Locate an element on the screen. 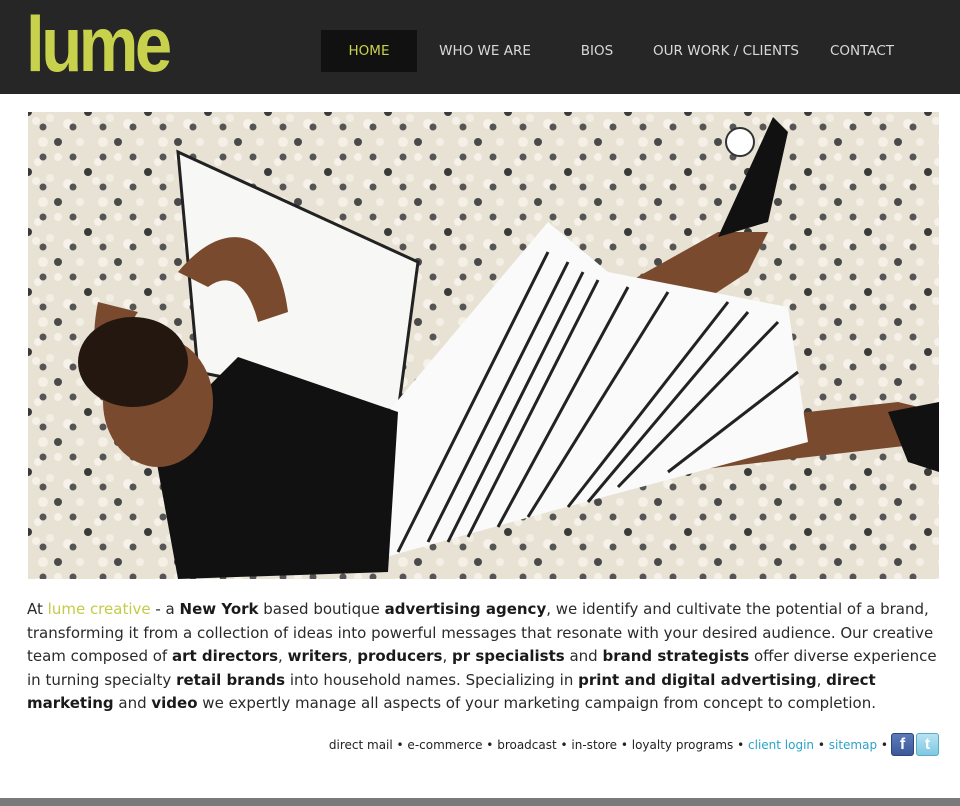 This screenshot has height=806, width=960. sitemap-link: sitemap is located at coordinates (853, 745).